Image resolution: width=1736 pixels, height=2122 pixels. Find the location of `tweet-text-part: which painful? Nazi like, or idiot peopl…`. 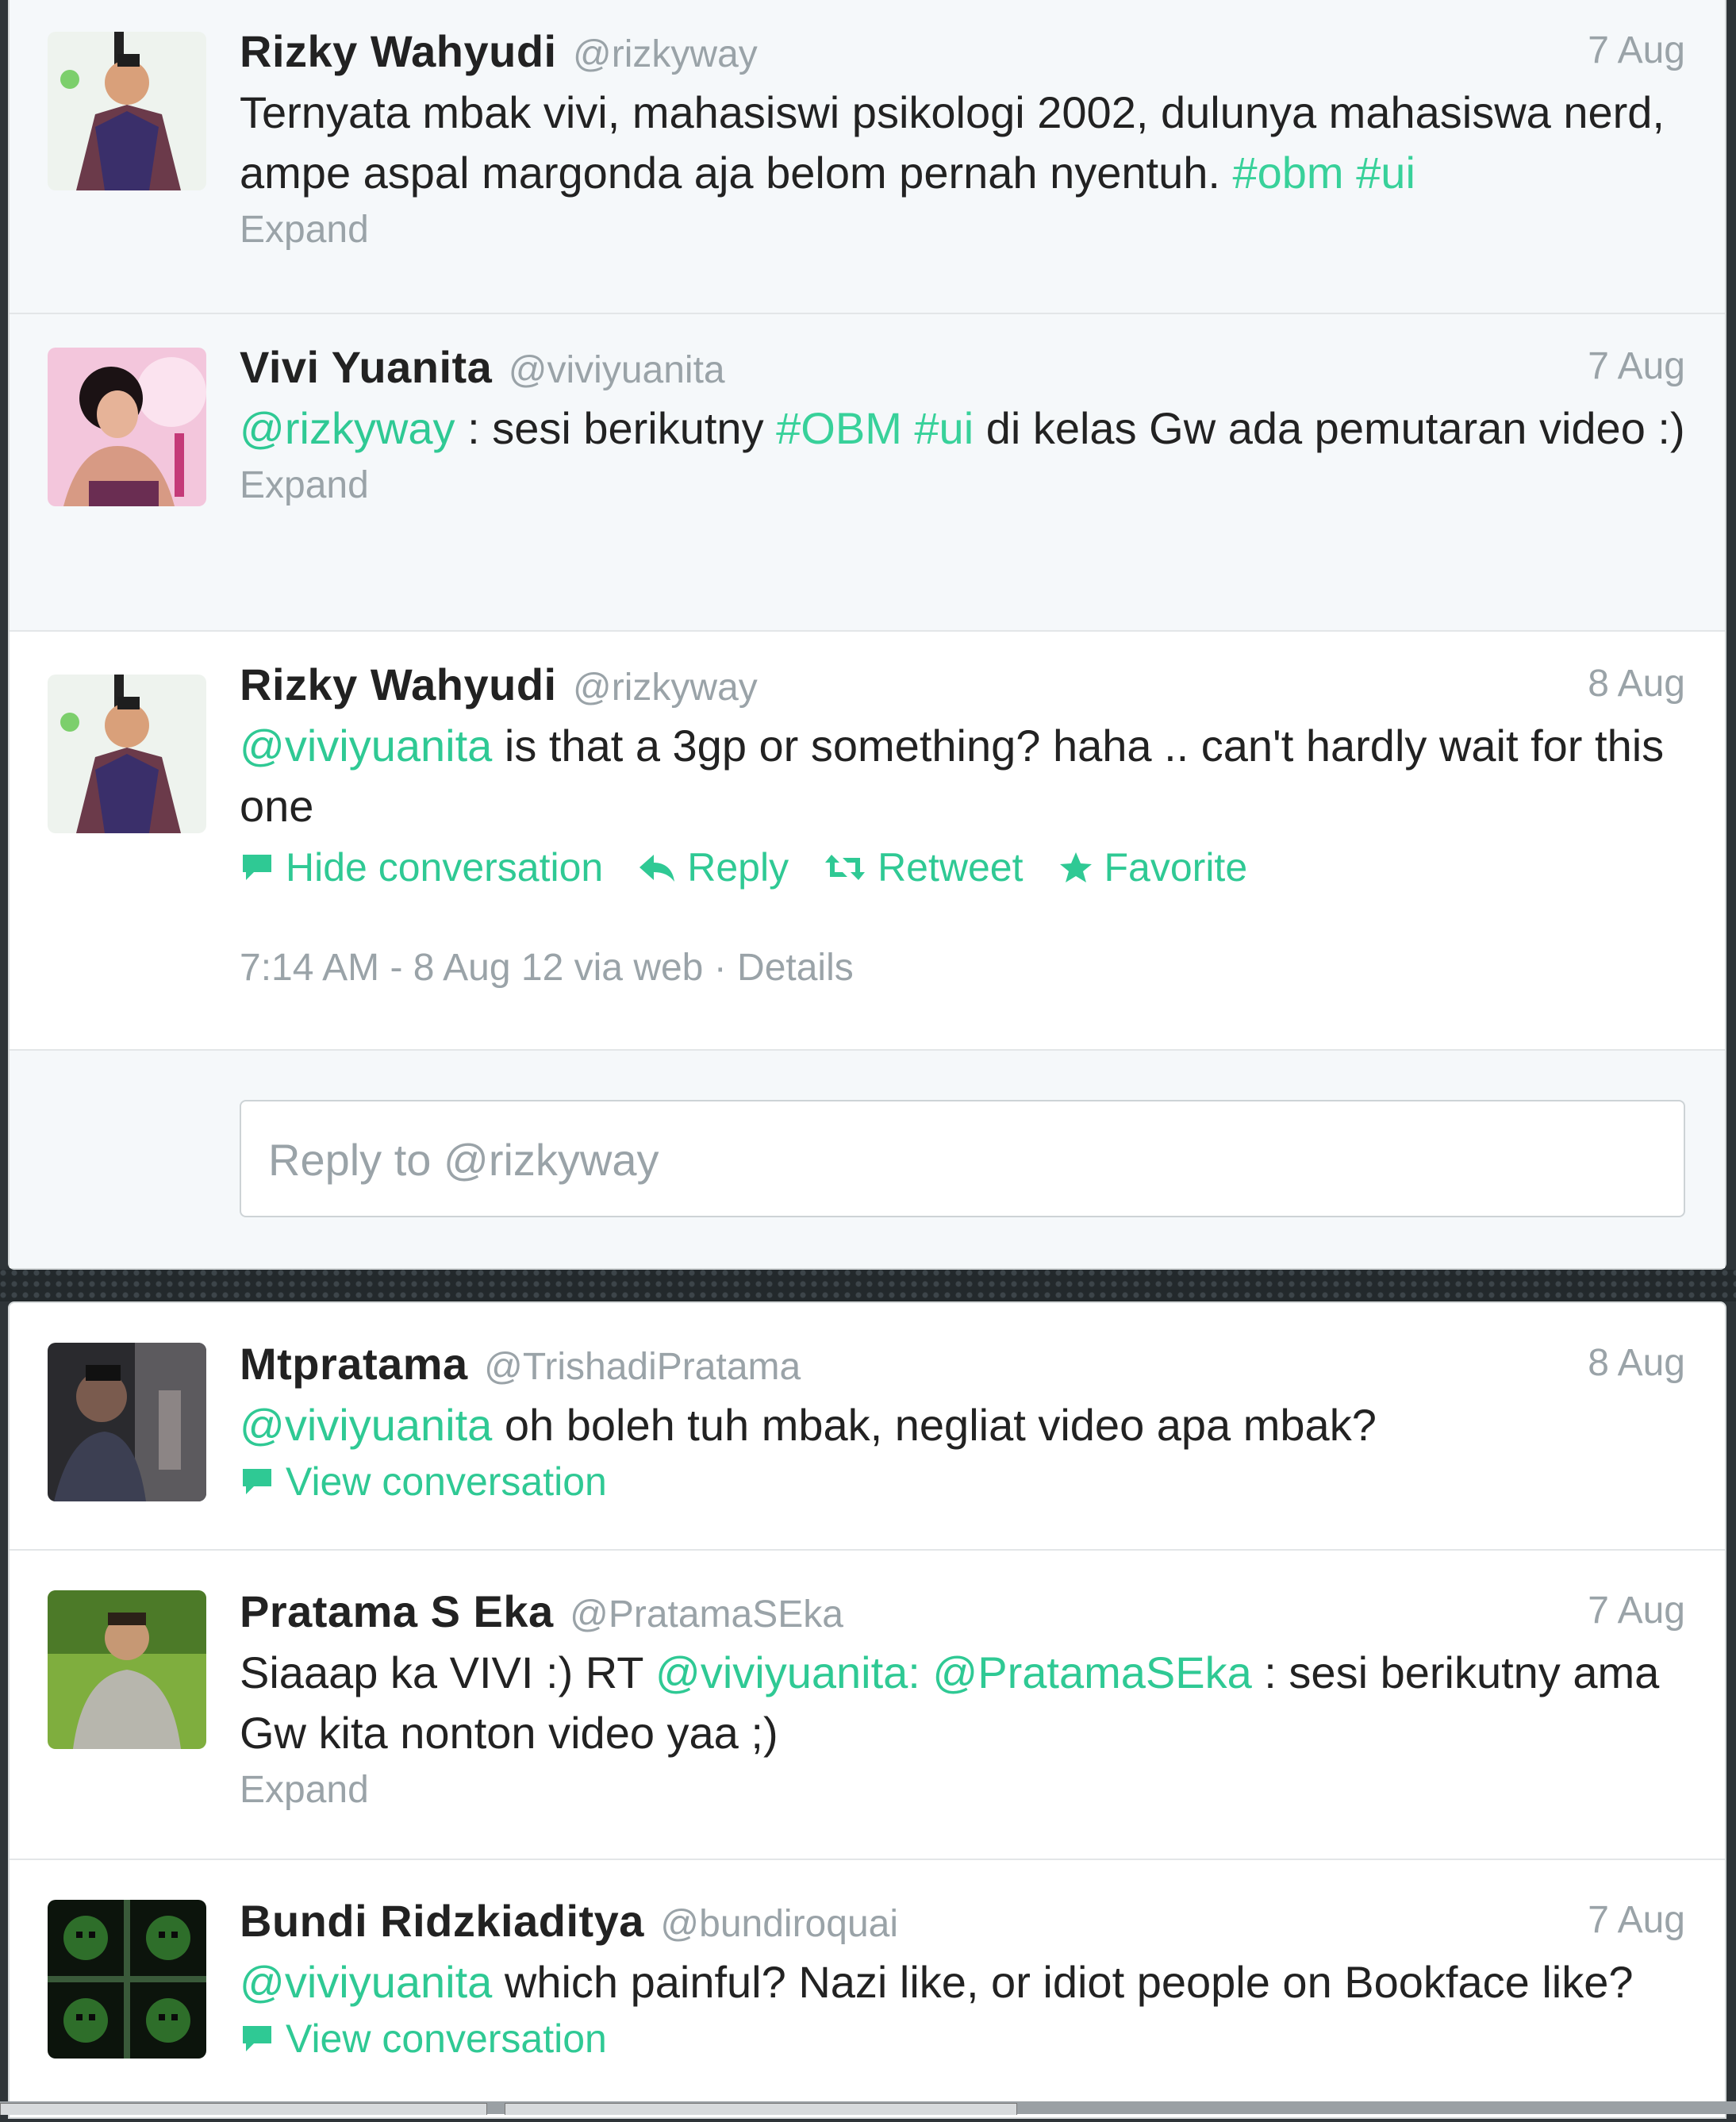

tweet-text-part: which painful? Nazi like, or idiot peopl… is located at coordinates (1063, 1982).